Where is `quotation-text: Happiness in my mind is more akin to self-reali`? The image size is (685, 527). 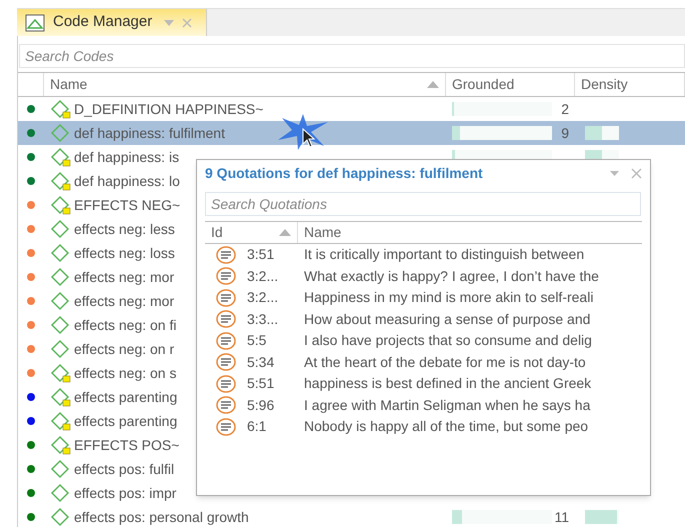
quotation-text: Happiness in my mind is more akin to self-reali is located at coordinates (449, 298).